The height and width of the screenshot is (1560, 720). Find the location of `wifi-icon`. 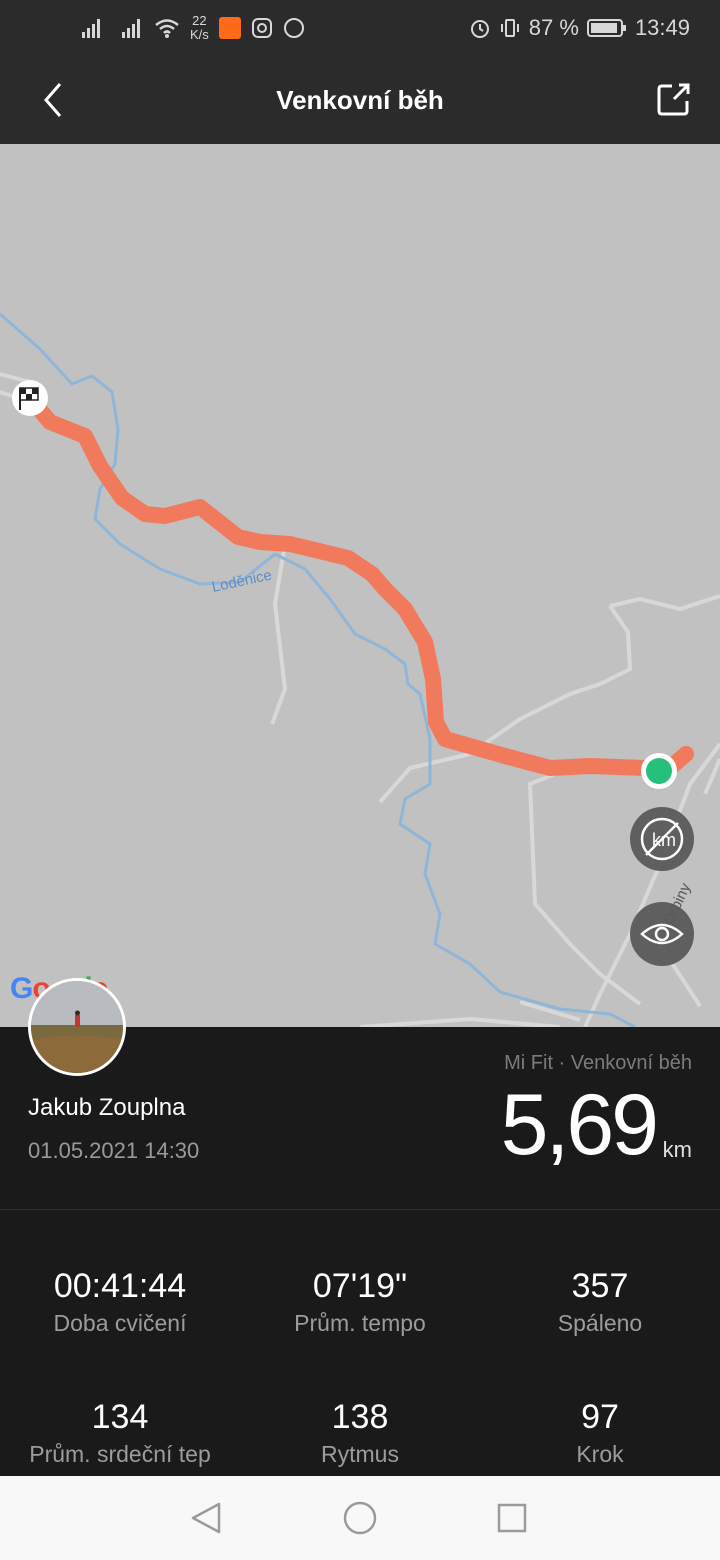

wifi-icon is located at coordinates (167, 28).